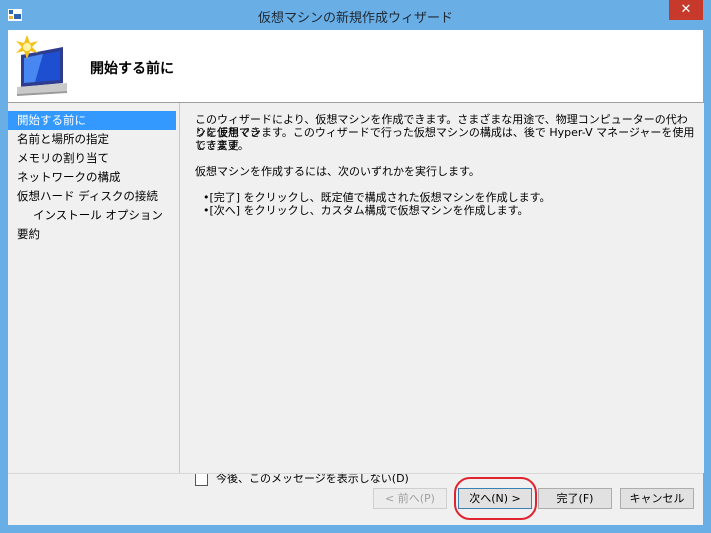  I want to click on title-bar: 仮想マシンの新規作成ウィザード ✕, so click(355, 15).